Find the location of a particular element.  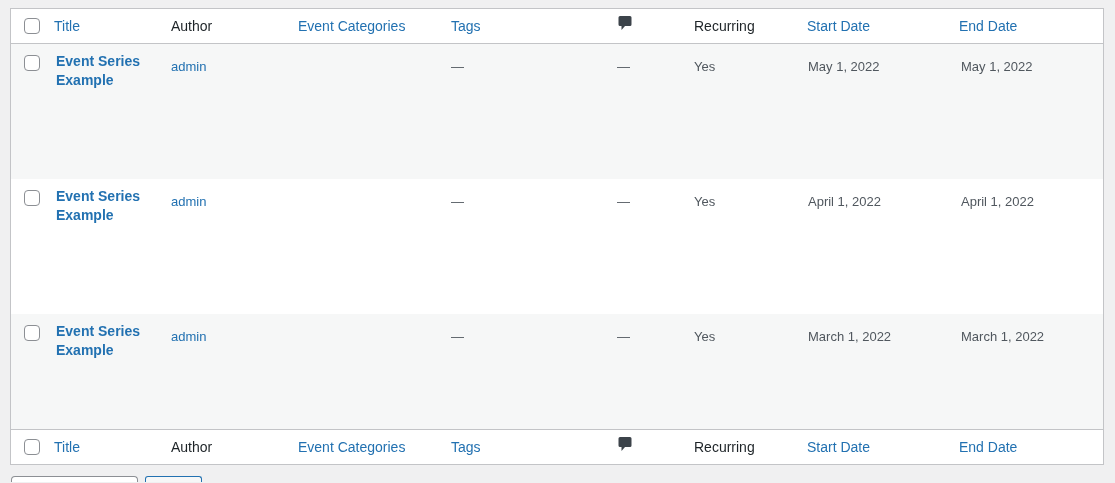

apply-button is located at coordinates (173, 479).